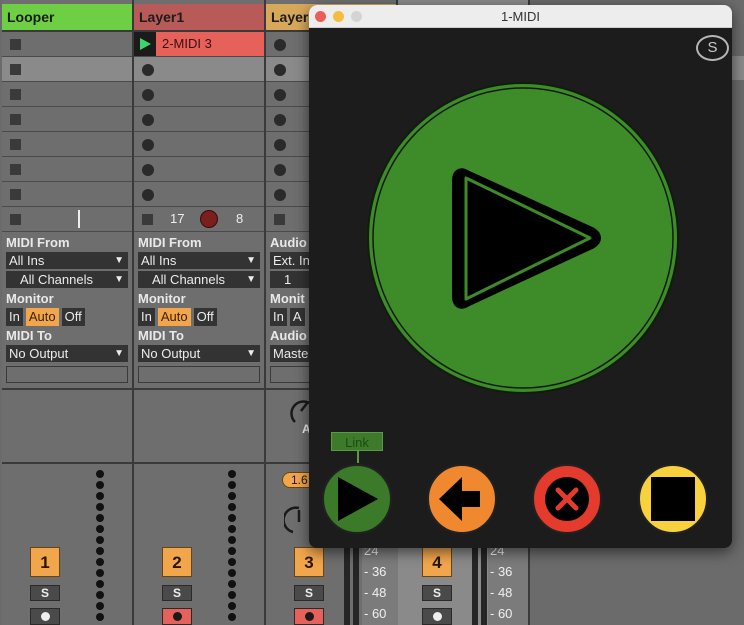 The image size is (744, 625). Describe the element at coordinates (320, 16) in the screenshot. I see `close-icon` at that location.